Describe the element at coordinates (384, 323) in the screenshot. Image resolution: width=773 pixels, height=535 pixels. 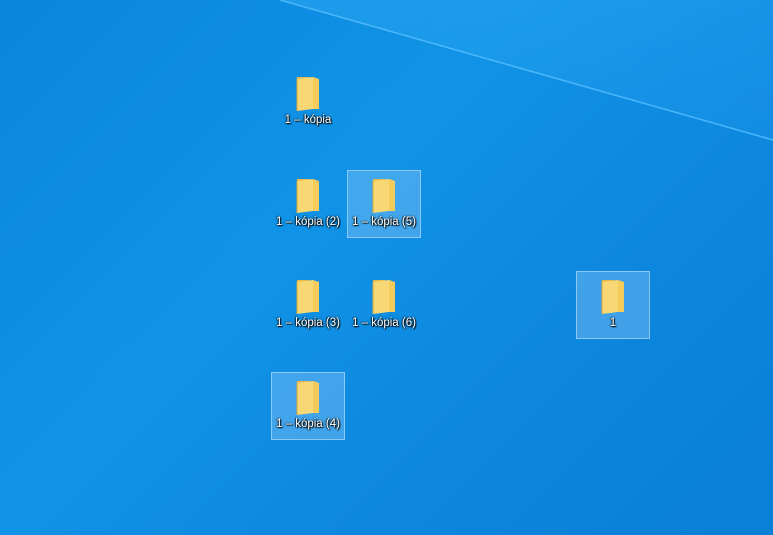
I see `desktop-icon-label: 1 – kópia (6)` at that location.